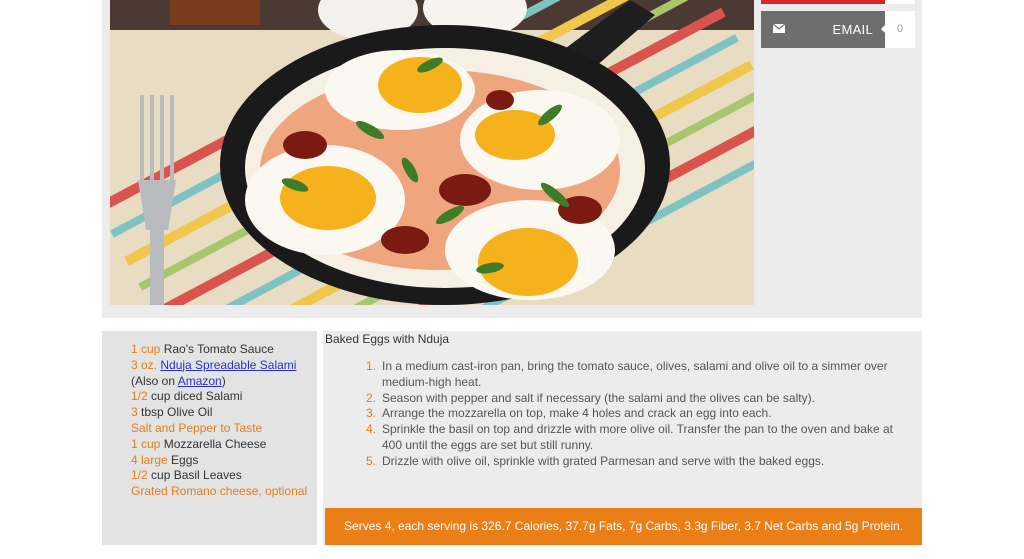  What do you see at coordinates (154, 380) in the screenshot?
I see `ingredient-note: (Also on` at bounding box center [154, 380].